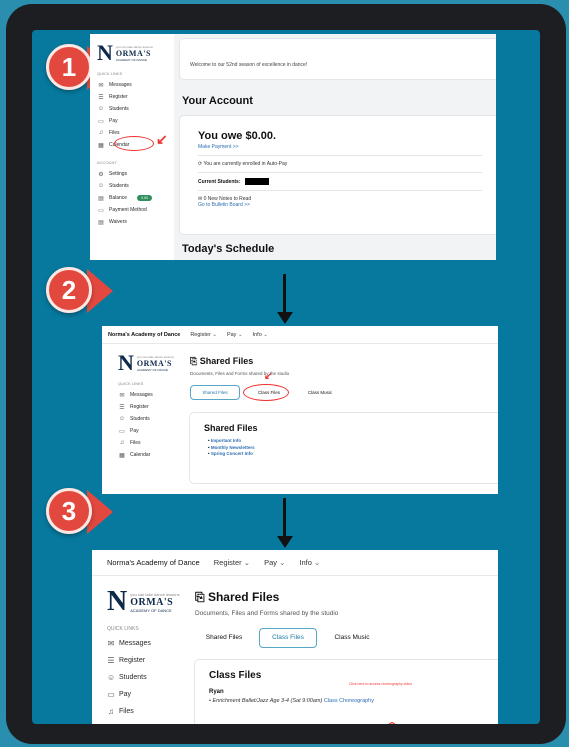 The height and width of the screenshot is (747, 569). What do you see at coordinates (69, 290) in the screenshot?
I see `step-2-badge: 2` at bounding box center [69, 290].